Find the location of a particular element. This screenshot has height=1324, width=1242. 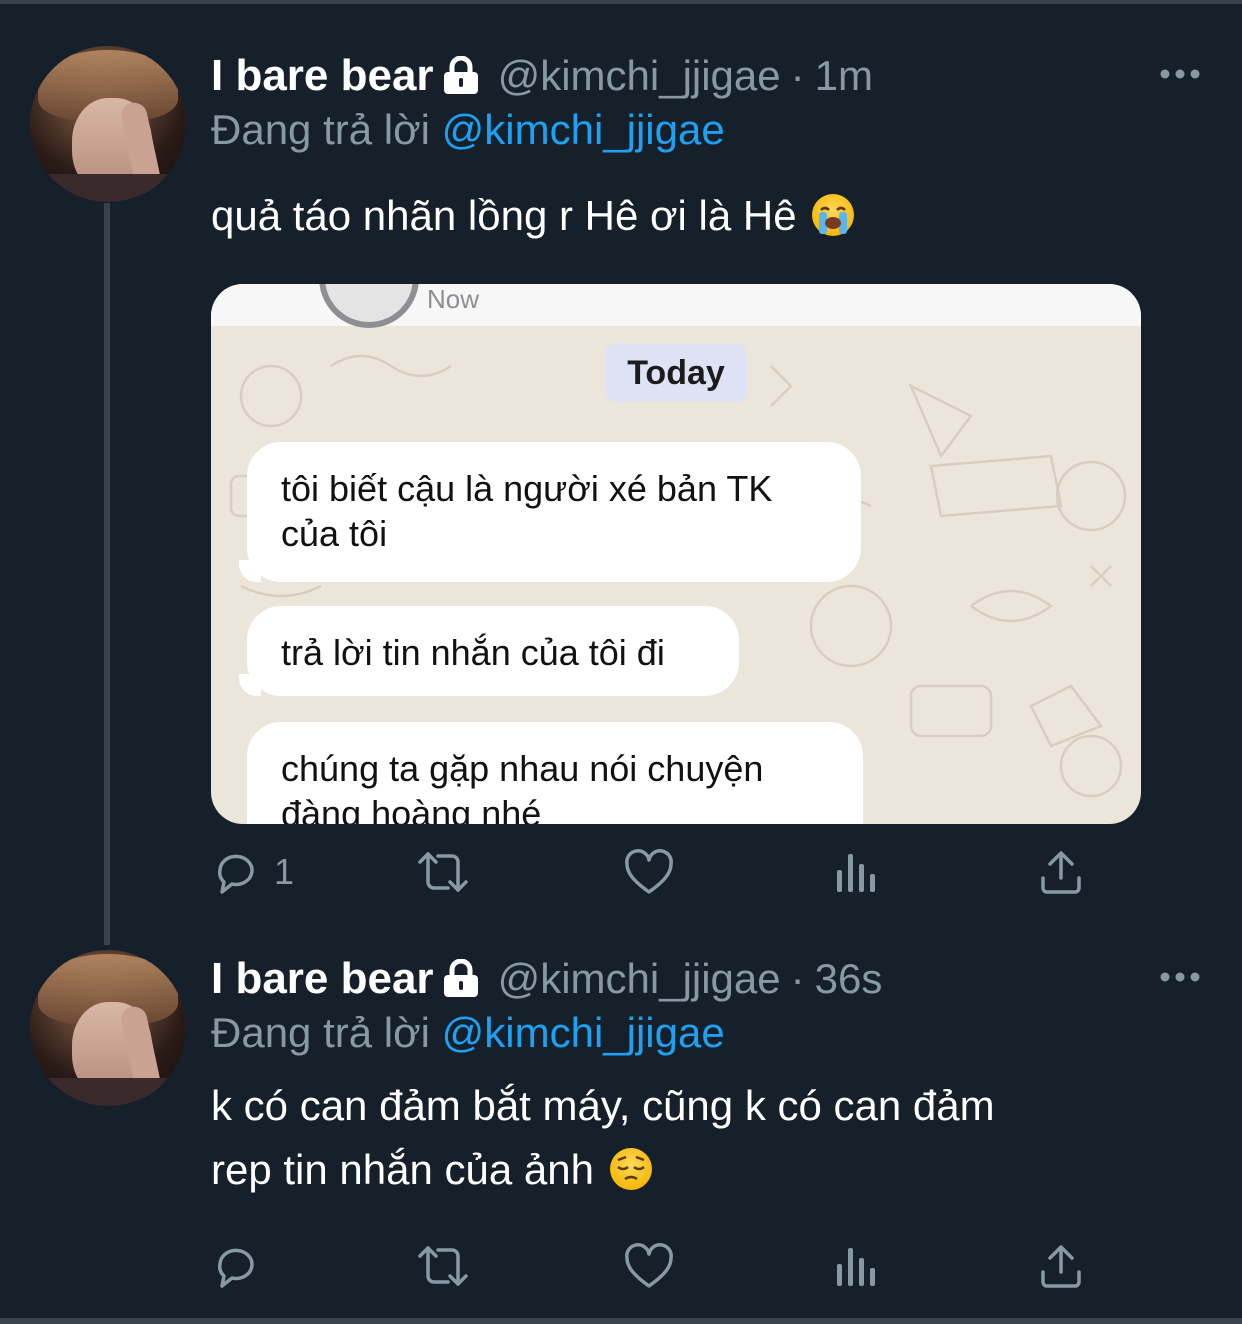

bottom-divider is located at coordinates (621, 1321).